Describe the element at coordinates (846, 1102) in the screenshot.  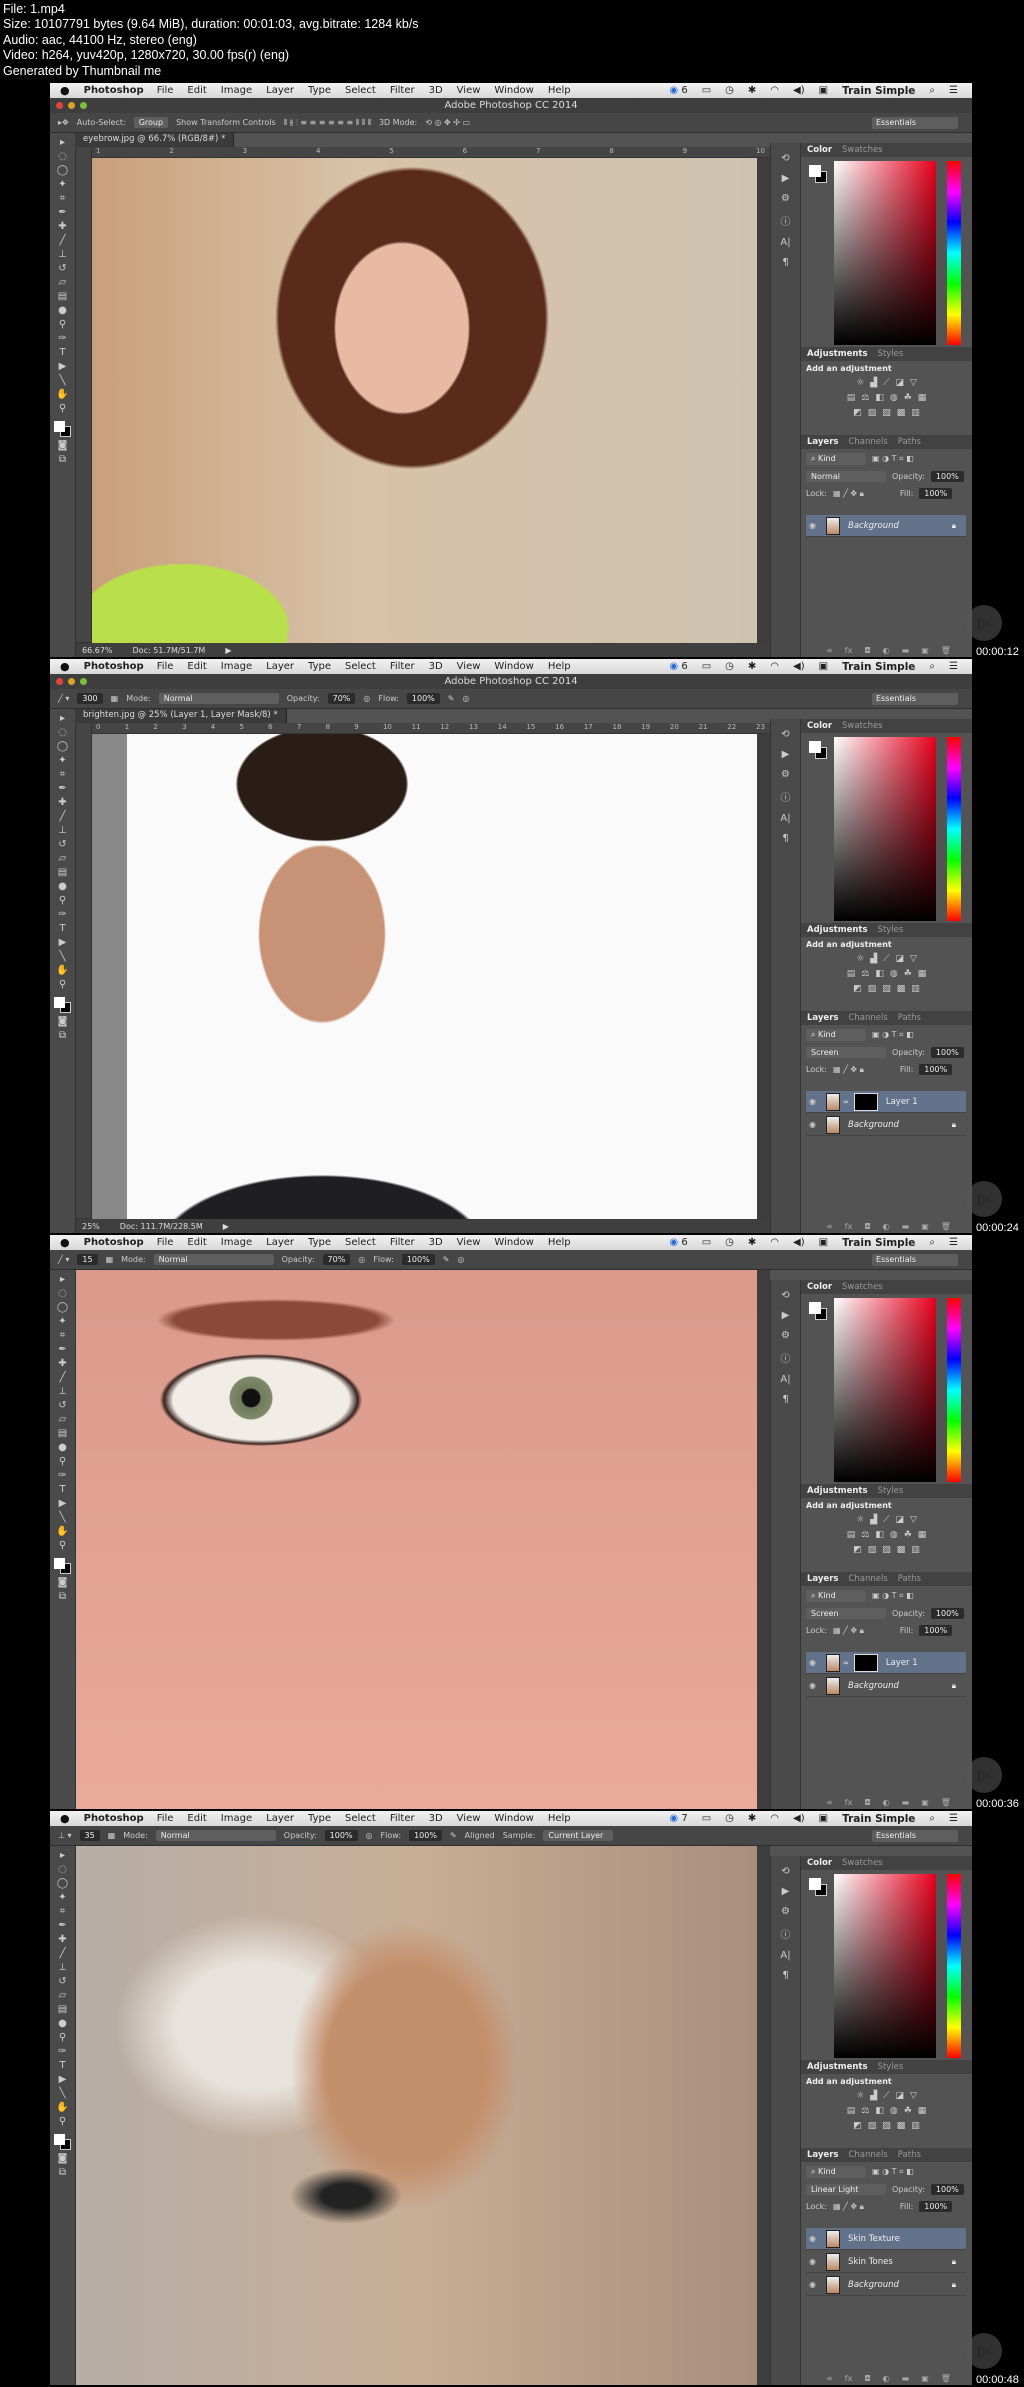
I see `link-icon: ∞` at that location.